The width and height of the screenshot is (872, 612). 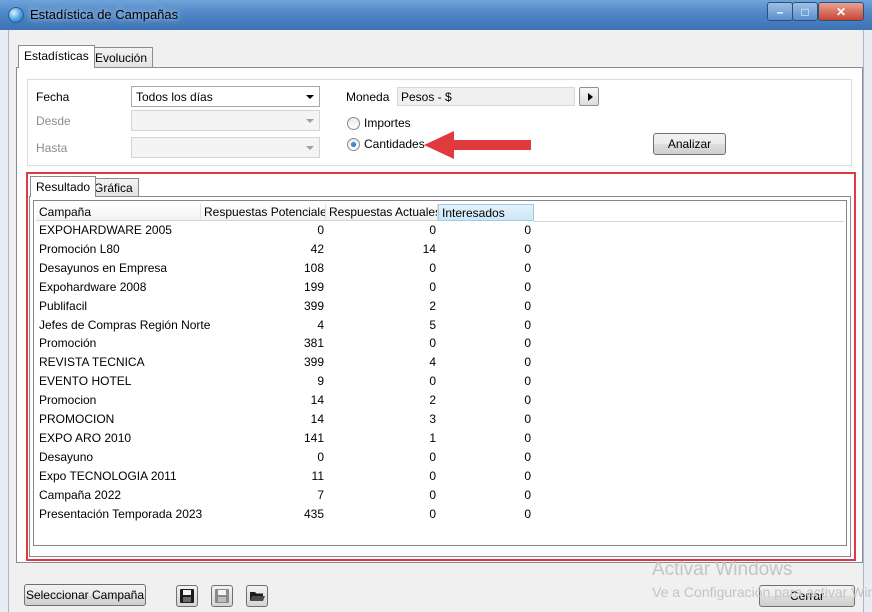 I want to click on column-header-interesados: Interesados, so click(x=486, y=212).